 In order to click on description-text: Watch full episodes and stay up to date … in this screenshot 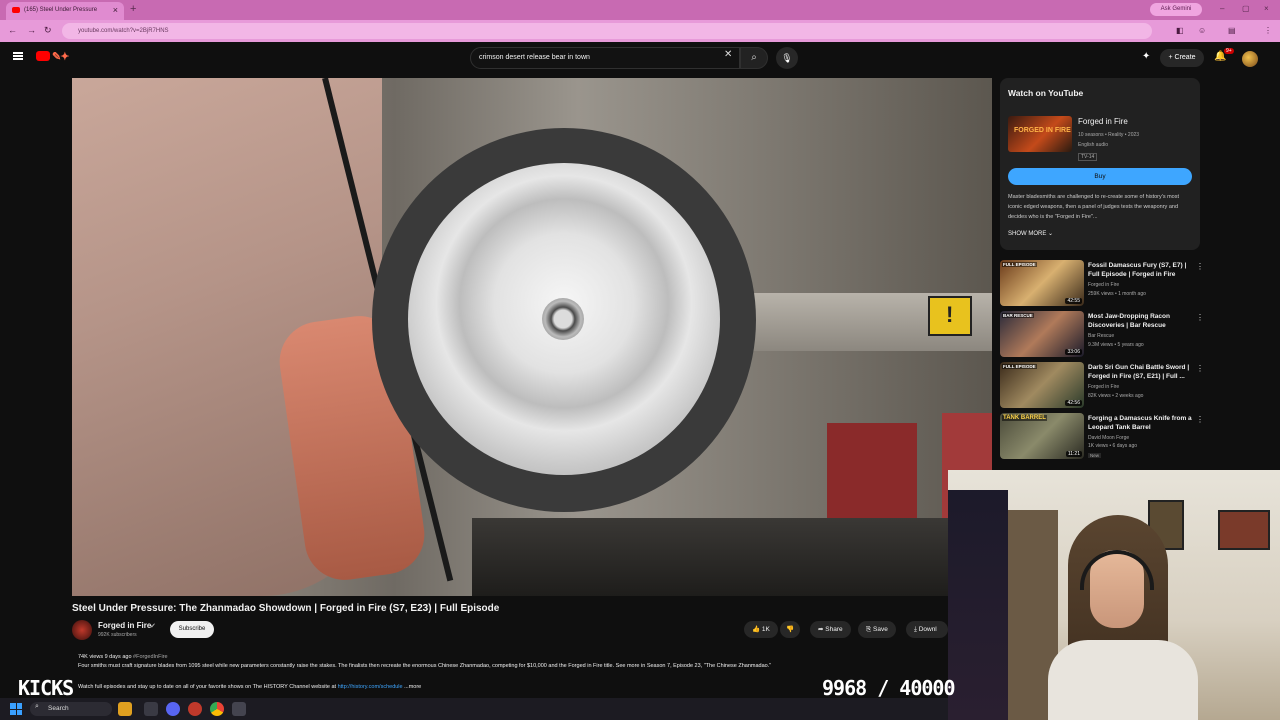, I will do `click(208, 687)`.